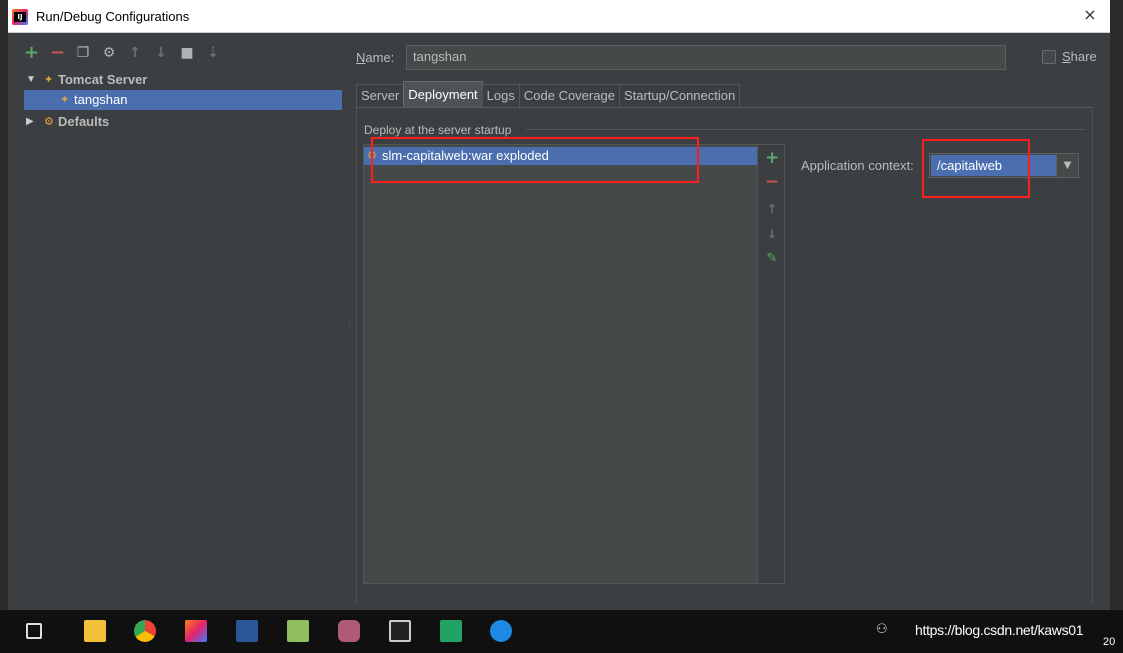 Image resolution: width=1123 pixels, height=653 pixels. Describe the element at coordinates (772, 158) in the screenshot. I see `add-artifact-icon: +` at that location.